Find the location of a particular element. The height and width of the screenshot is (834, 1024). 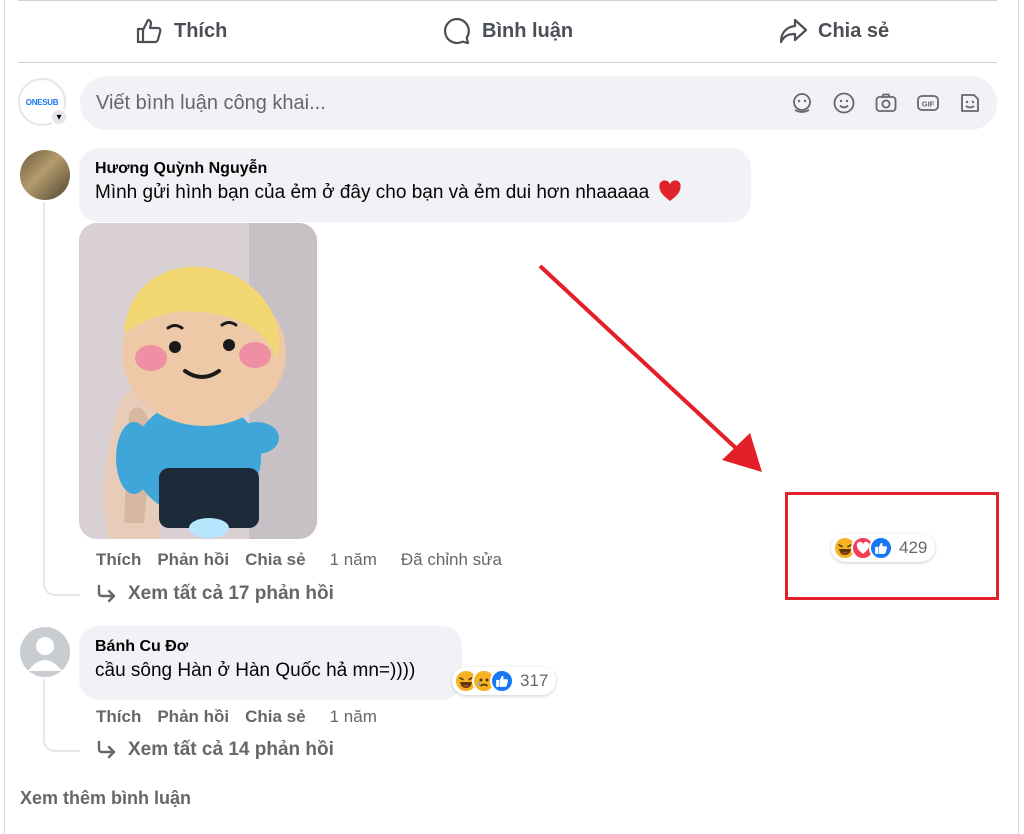

like-reaction-icon is located at coordinates (502, 681).